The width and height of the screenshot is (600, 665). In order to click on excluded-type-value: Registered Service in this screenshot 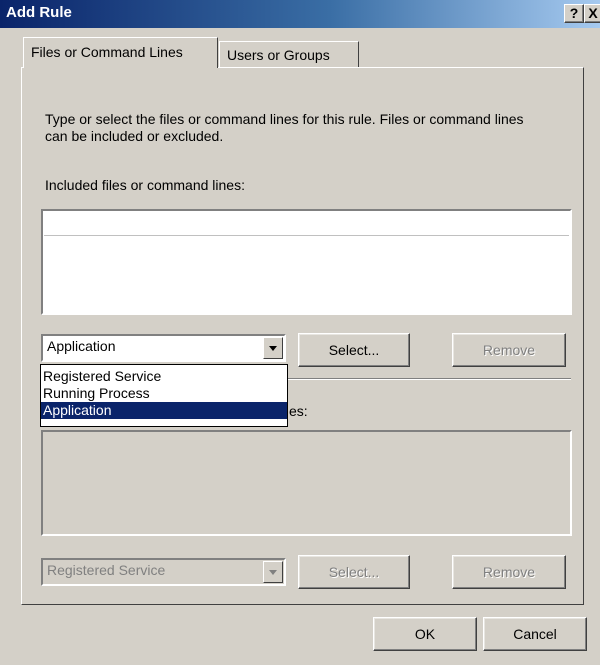, I will do `click(106, 570)`.